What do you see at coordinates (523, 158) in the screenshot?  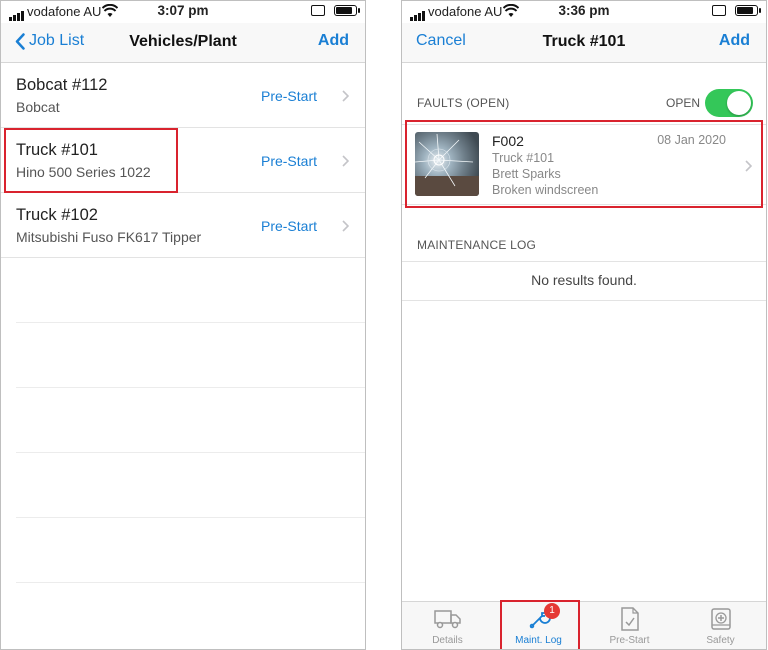 I see `fault-vehicle: Truck #101` at bounding box center [523, 158].